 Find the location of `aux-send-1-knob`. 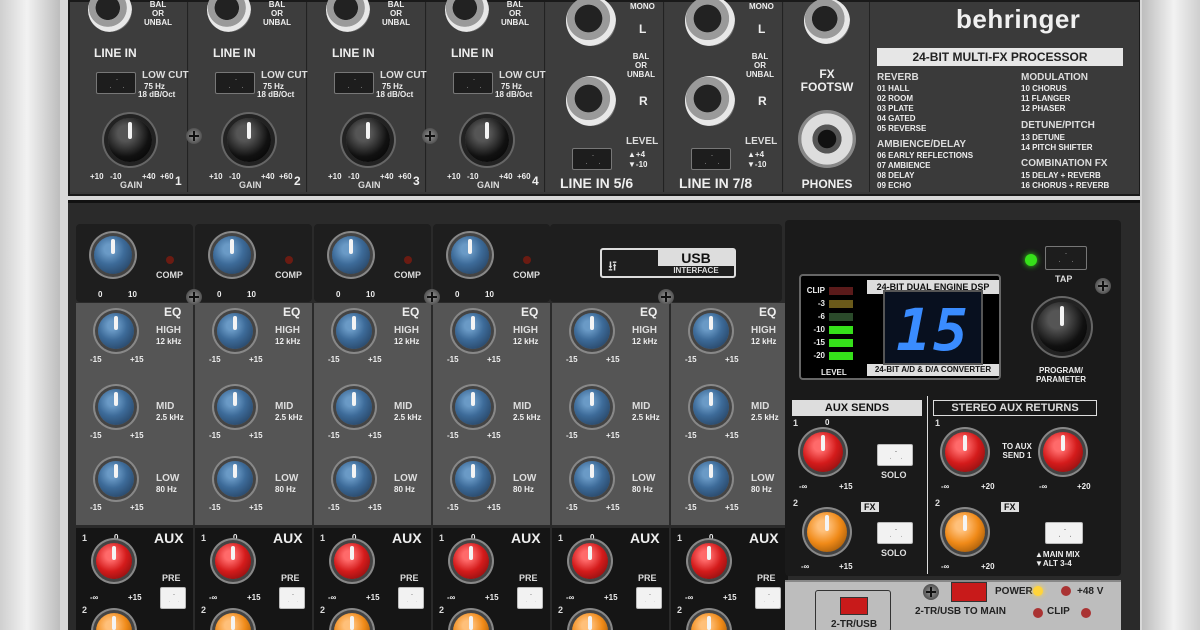

aux-send-1-knob is located at coordinates (823, 452).